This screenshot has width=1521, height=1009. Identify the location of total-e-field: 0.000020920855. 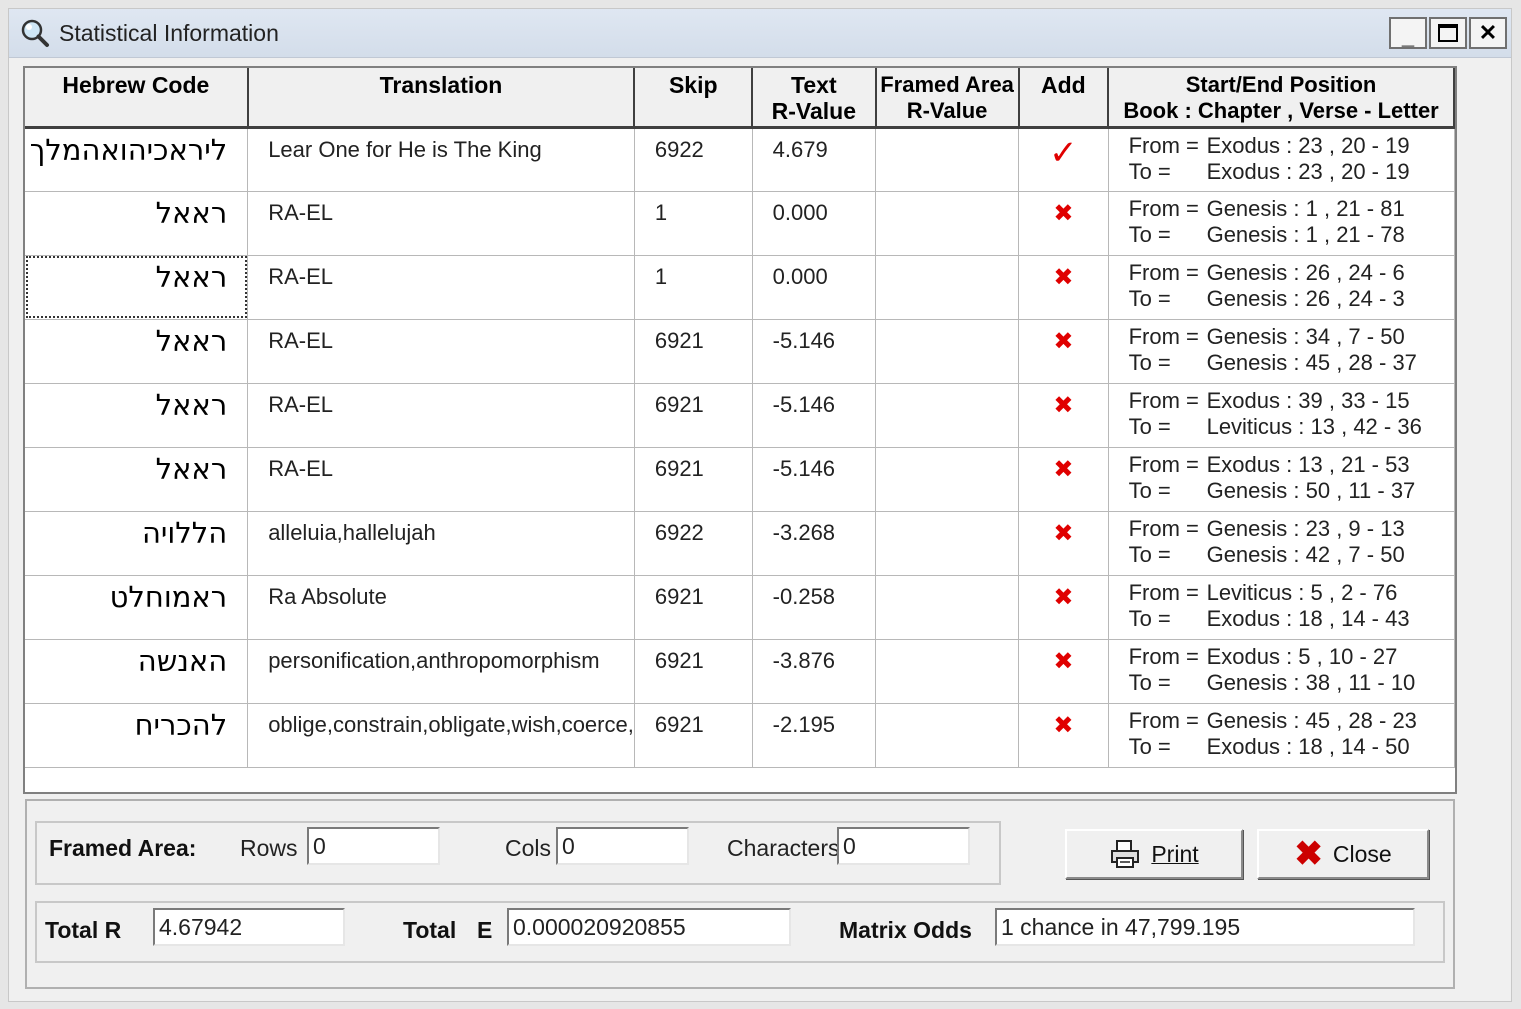
(649, 927).